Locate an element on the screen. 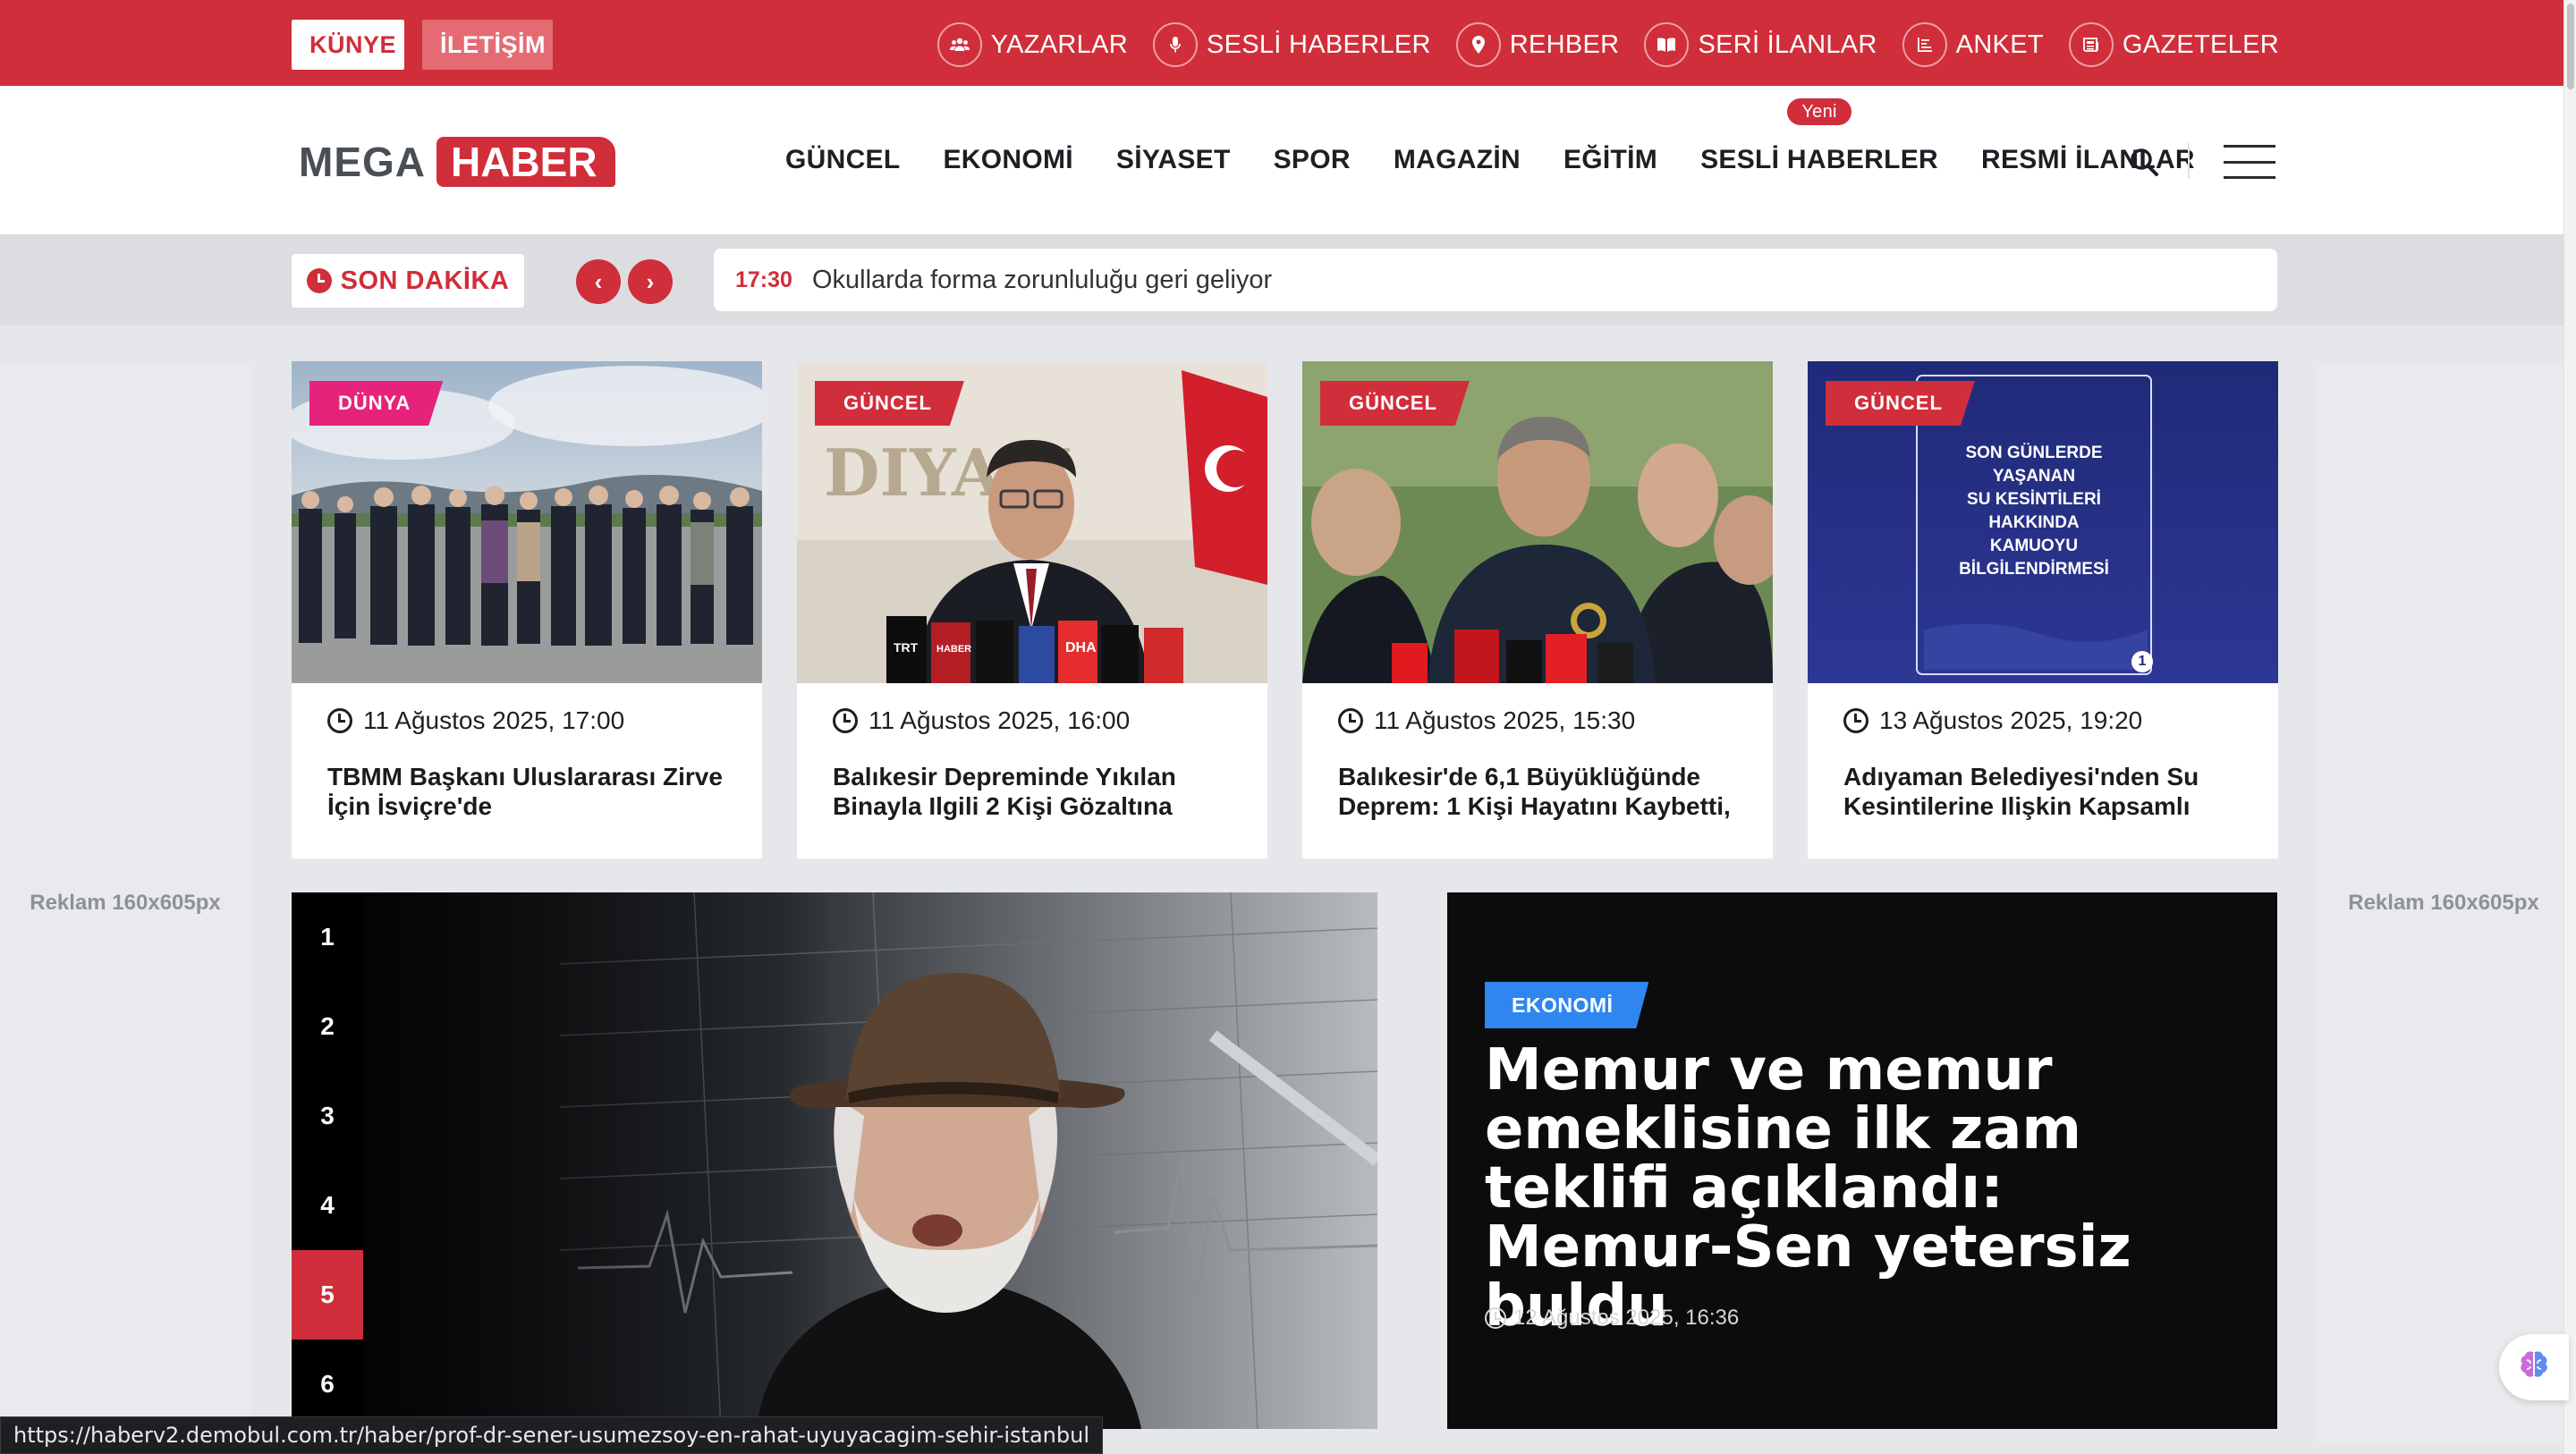 The height and width of the screenshot is (1454, 2576). users-icon is located at coordinates (959, 45).